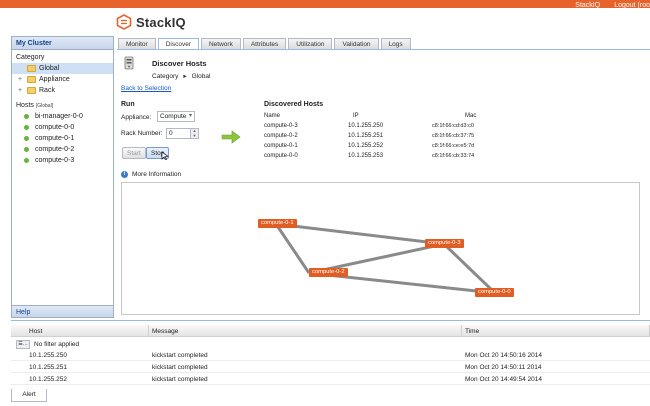 The image size is (650, 406). What do you see at coordinates (503, 355) in the screenshot?
I see `cell-time: Mon Oct 20 14:50:16 2014` at bounding box center [503, 355].